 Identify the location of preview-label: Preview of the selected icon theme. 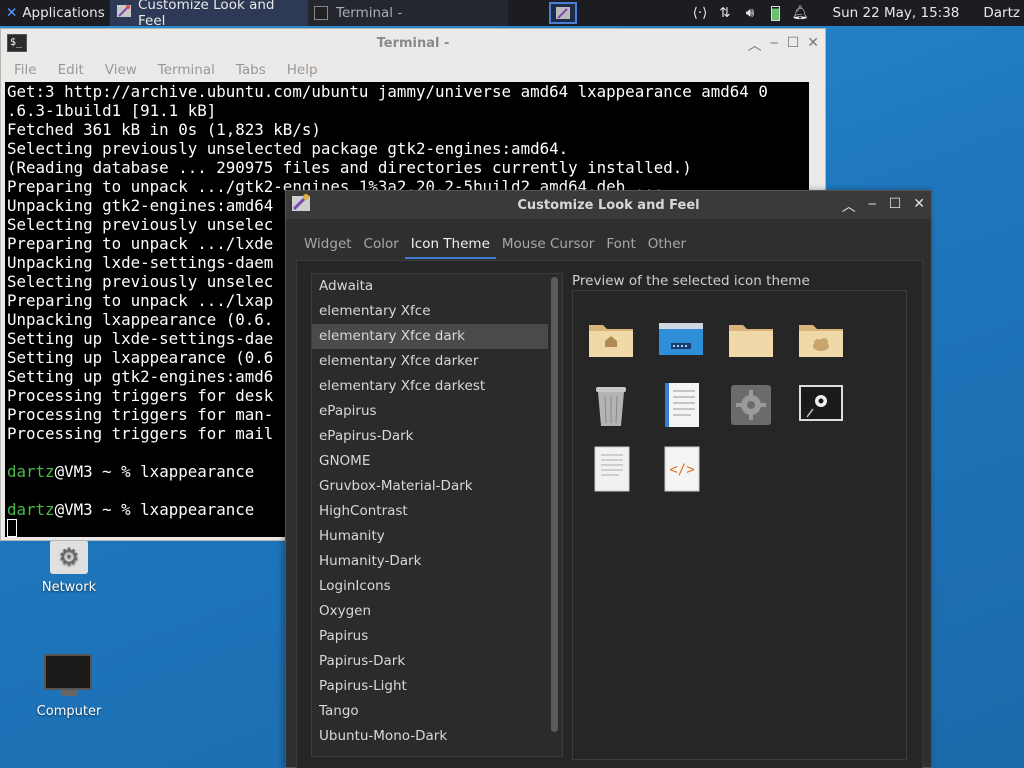
(691, 281).